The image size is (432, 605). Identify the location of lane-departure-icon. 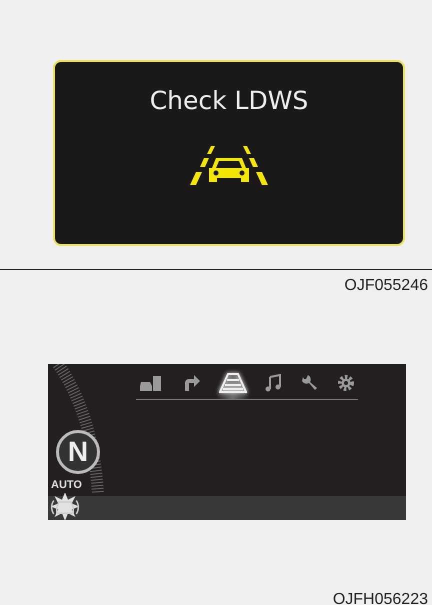
(229, 165).